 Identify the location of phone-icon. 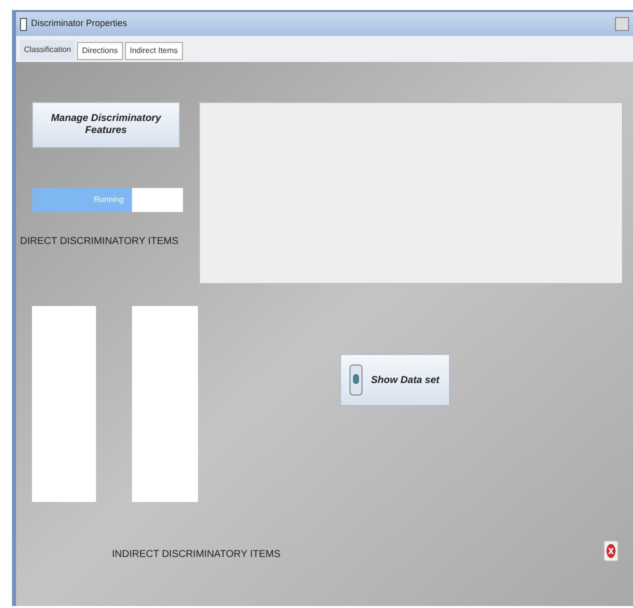
(356, 380).